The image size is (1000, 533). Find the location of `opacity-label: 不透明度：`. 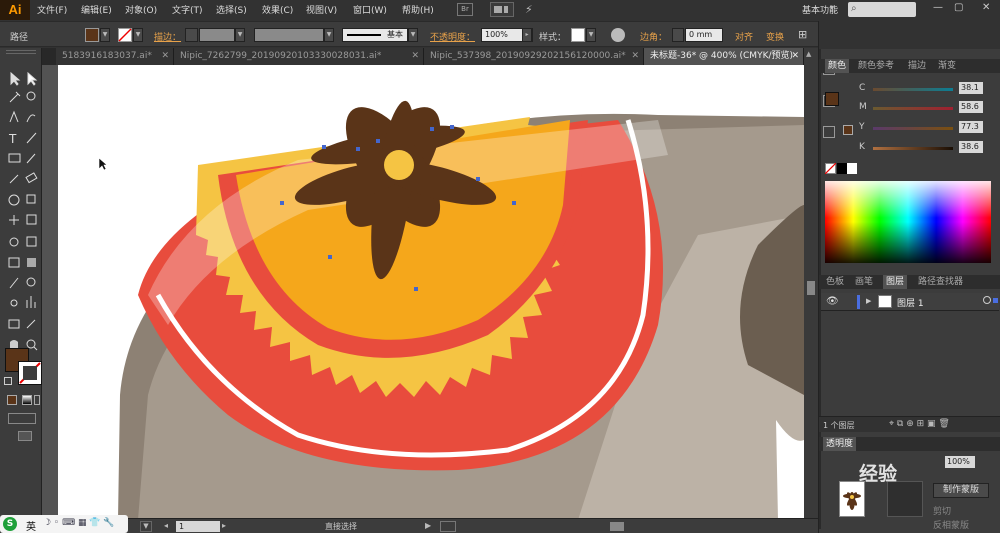

opacity-label: 不透明度： is located at coordinates (452, 36).